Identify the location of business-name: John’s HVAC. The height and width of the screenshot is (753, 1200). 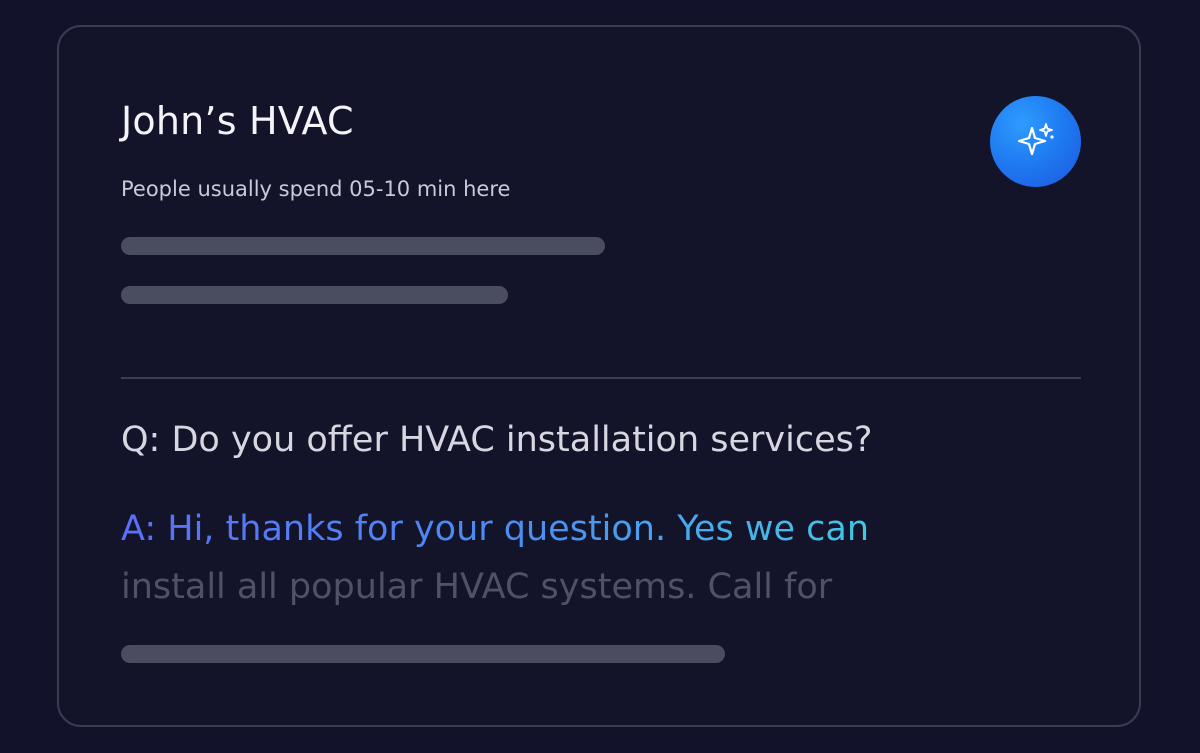
(237, 121).